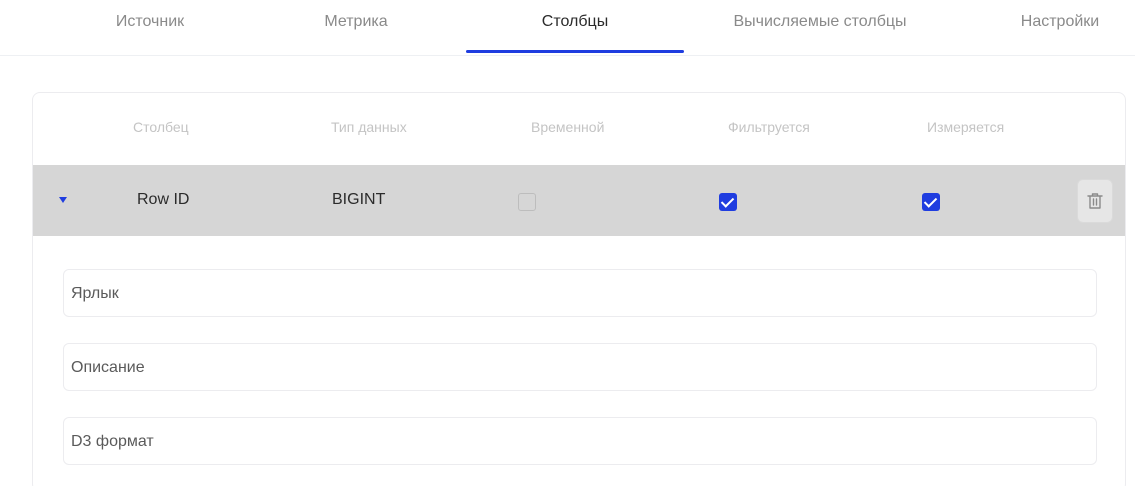 This screenshot has height=486, width=1135. Describe the element at coordinates (359, 199) in the screenshot. I see `row-data-type: BIGINT` at that location.